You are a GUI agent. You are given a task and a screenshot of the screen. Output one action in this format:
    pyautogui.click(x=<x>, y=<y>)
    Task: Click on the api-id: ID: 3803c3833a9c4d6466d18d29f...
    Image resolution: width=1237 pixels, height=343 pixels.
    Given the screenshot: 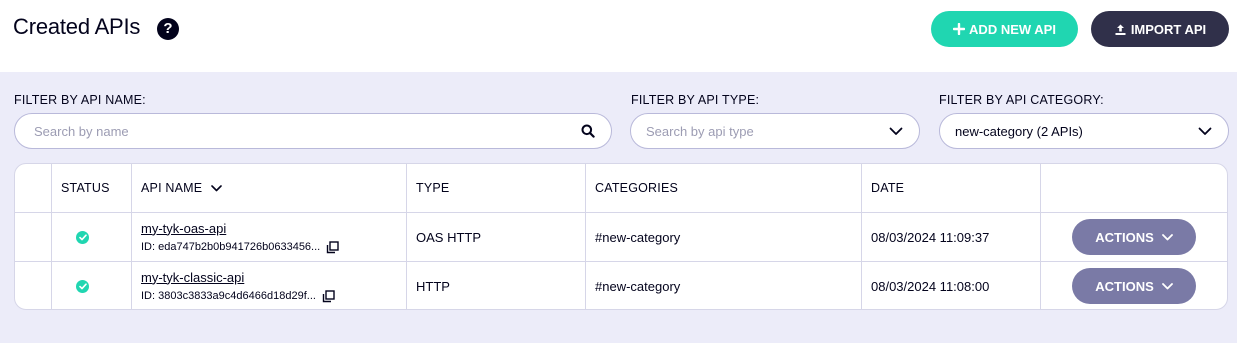 What is the action you would take?
    pyautogui.click(x=238, y=296)
    